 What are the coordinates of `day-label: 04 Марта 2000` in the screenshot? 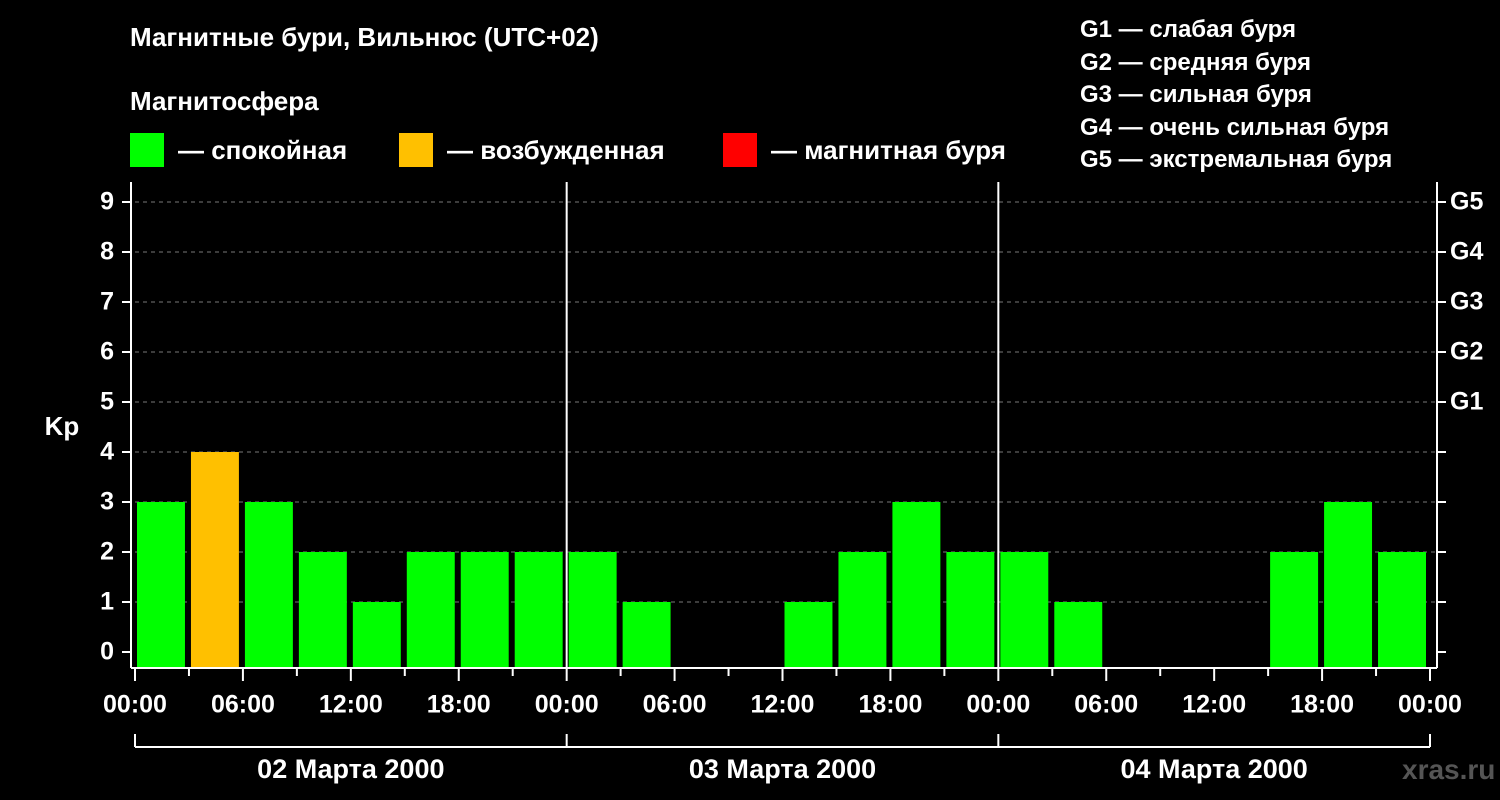 It's located at (1214, 769).